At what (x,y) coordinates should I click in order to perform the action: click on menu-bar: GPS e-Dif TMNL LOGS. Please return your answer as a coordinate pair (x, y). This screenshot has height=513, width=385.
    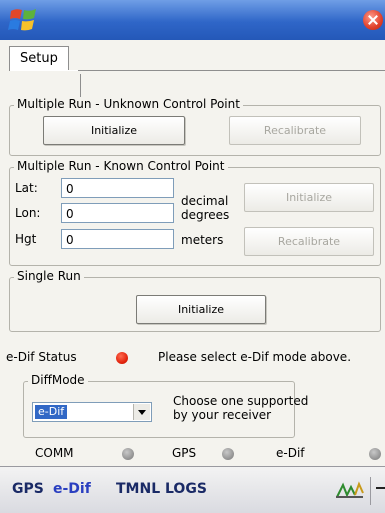
    Looking at the image, I should click on (192, 489).